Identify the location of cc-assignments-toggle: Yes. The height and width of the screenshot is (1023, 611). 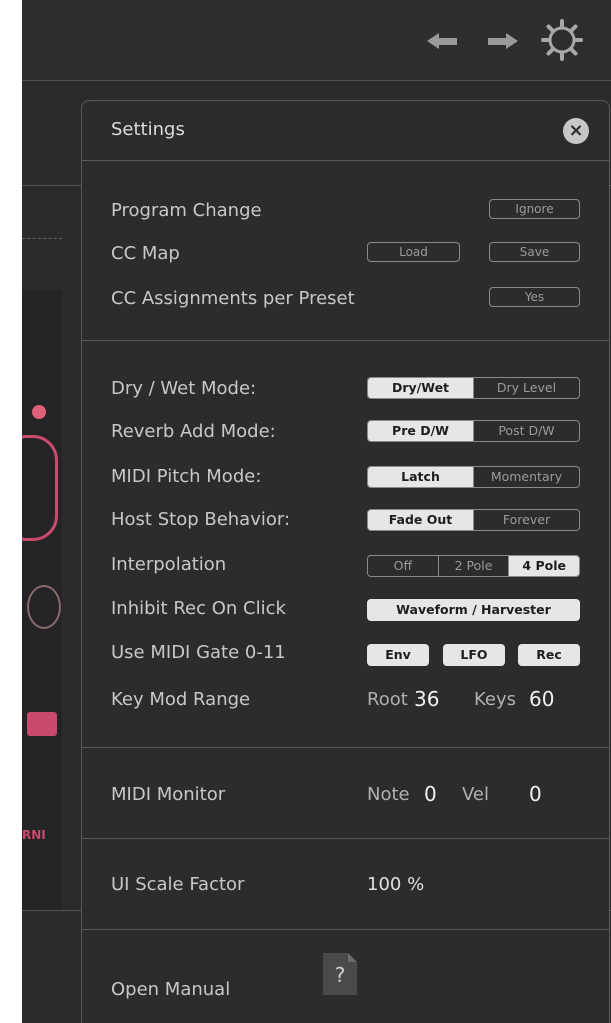
(534, 297).